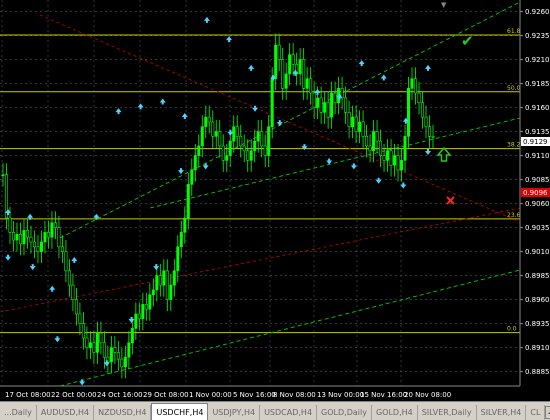  I want to click on tab-gold-h4: GOLD,H4, so click(395, 412).